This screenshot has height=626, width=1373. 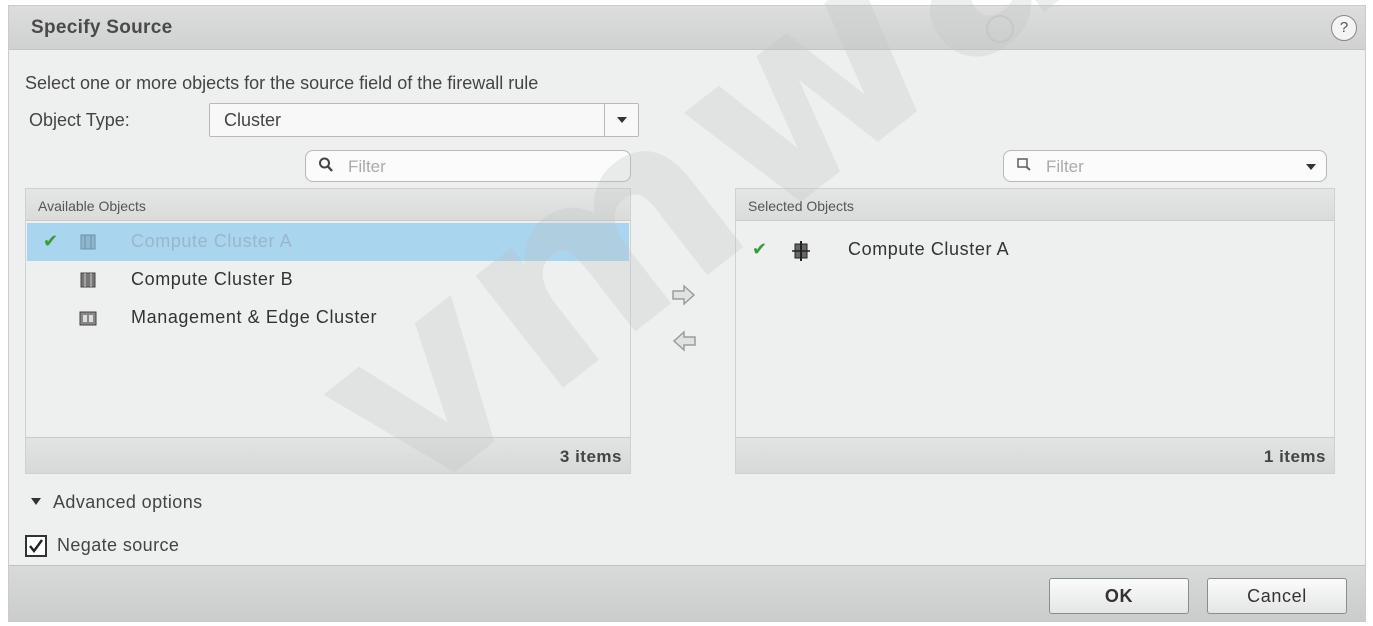 I want to click on list-item: Management & Edge Cluster, so click(x=328, y=318).